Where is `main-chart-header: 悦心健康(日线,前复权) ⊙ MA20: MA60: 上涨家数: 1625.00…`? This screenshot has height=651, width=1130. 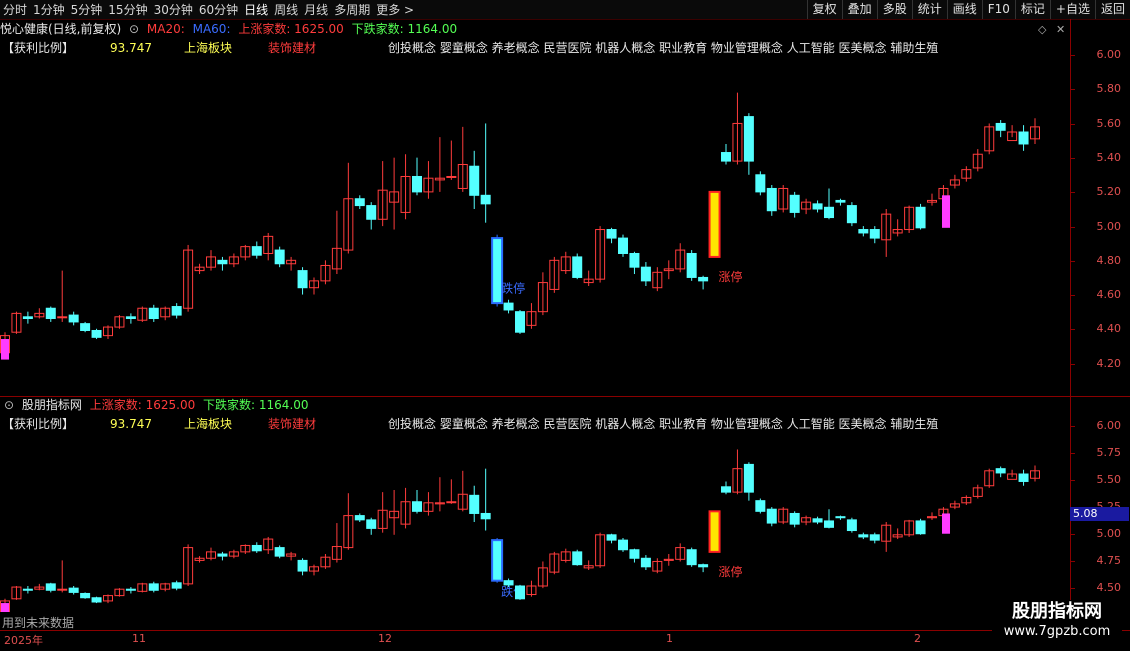 main-chart-header: 悦心健康(日线,前复权) ⊙ MA20: MA60: 上涨家数: 1625.00… is located at coordinates (230, 29).